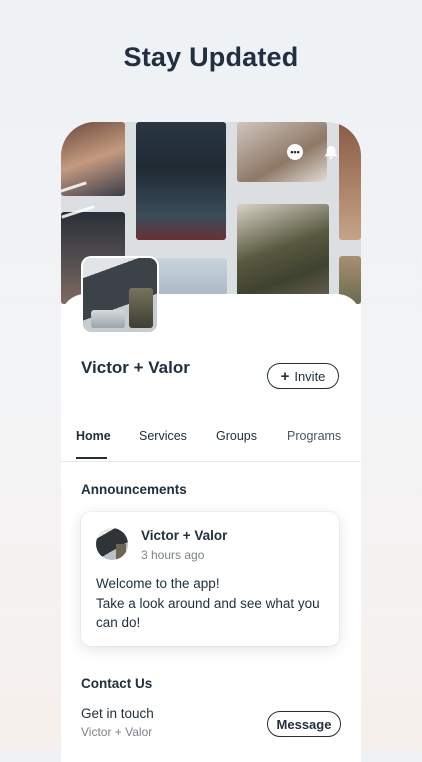 The image size is (422, 762). What do you see at coordinates (173, 555) in the screenshot?
I see `post-timestamp: 3 hours ago` at bounding box center [173, 555].